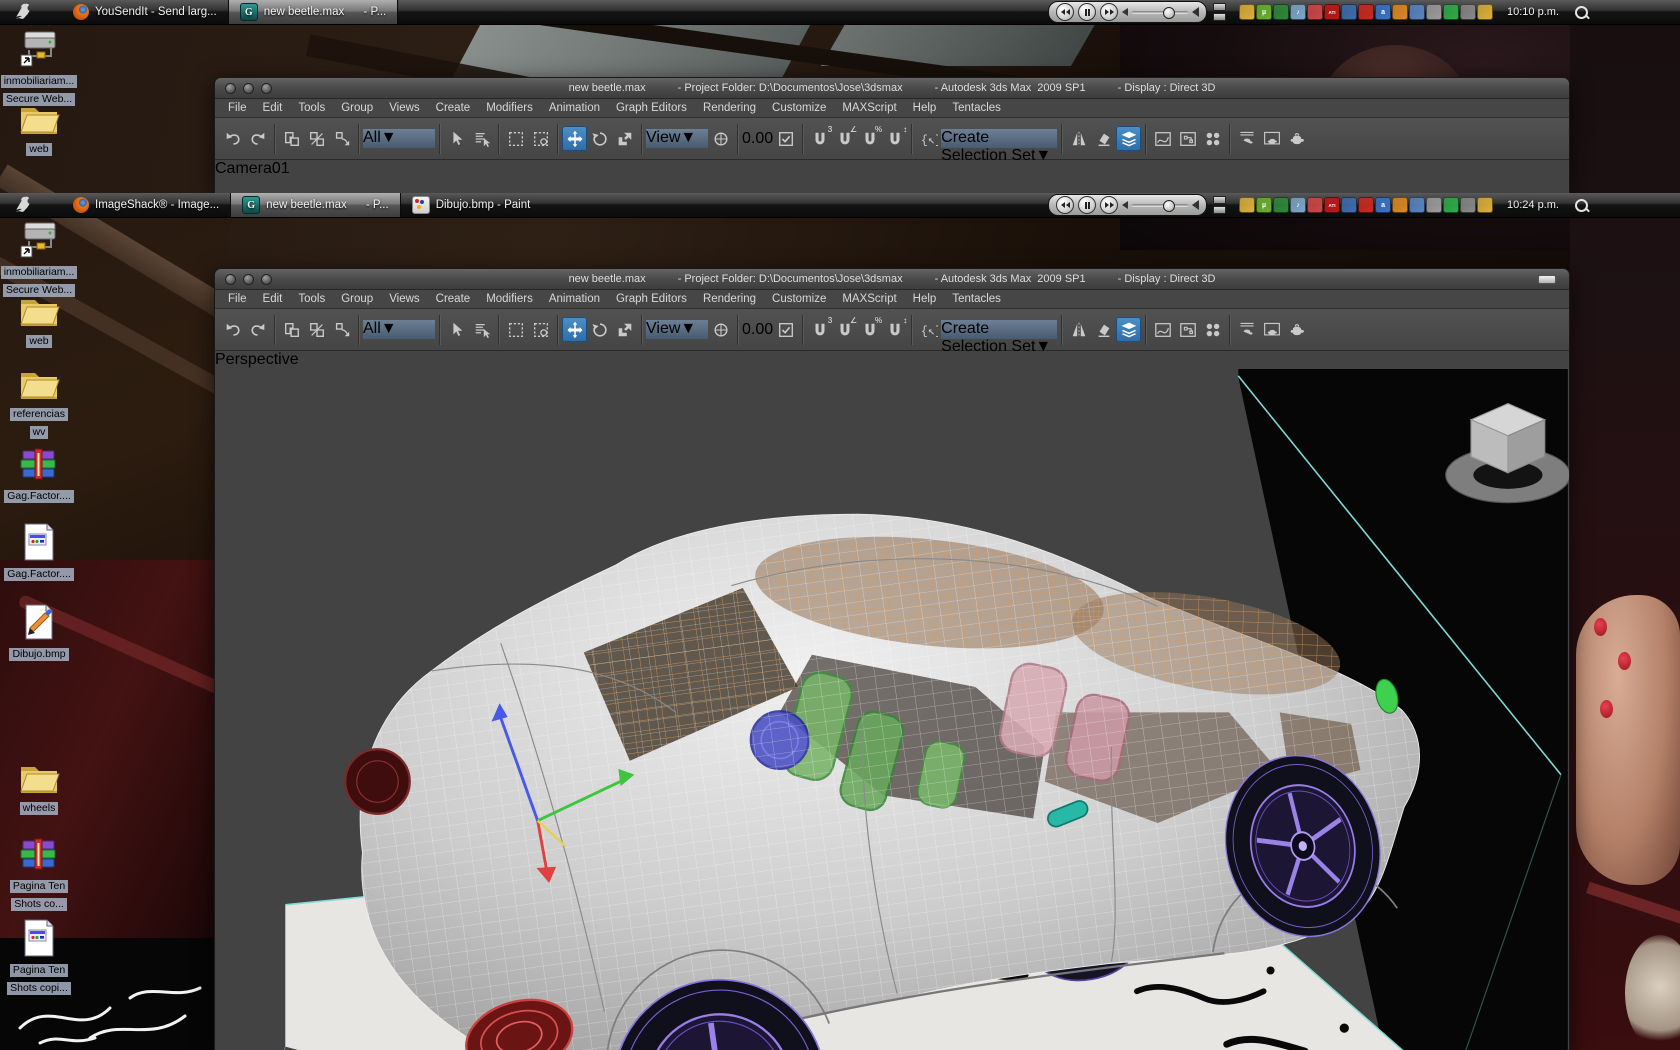  I want to click on viewport-label: Camera01, so click(892, 169).